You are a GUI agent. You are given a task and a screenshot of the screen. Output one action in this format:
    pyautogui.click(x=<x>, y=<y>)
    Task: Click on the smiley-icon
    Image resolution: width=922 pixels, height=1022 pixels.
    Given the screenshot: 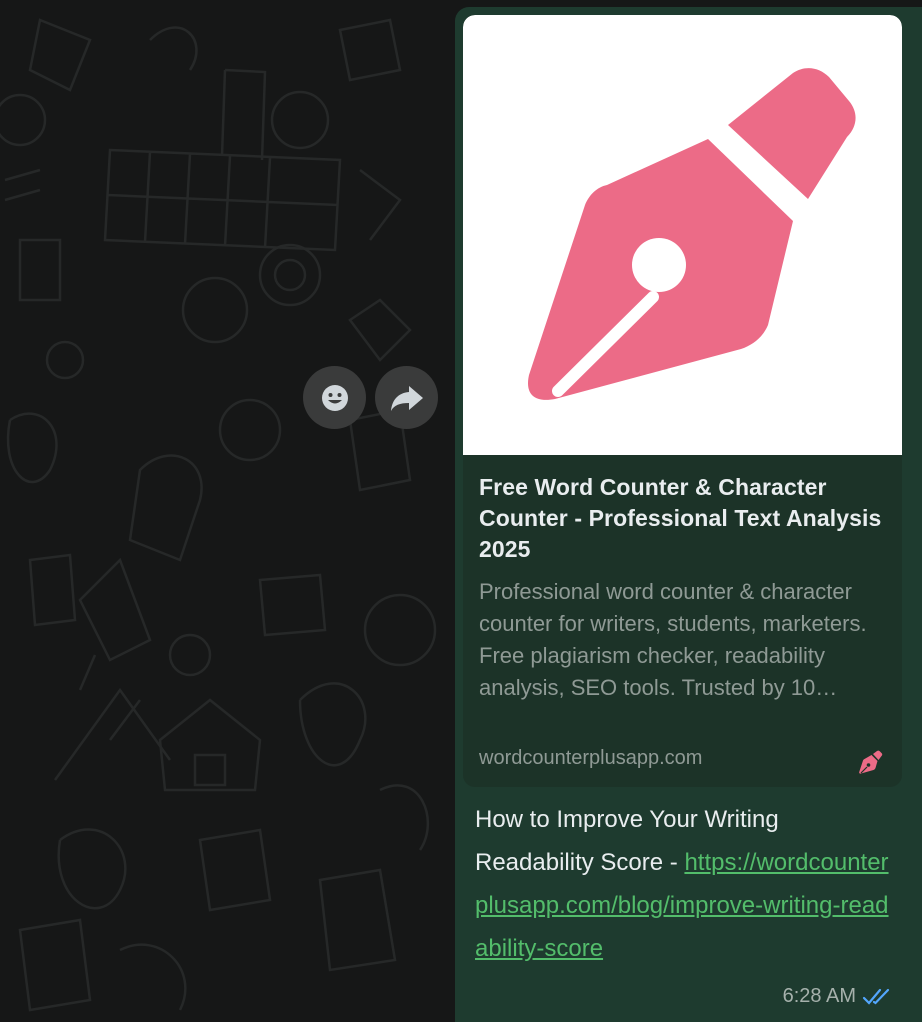 What is the action you would take?
    pyautogui.click(x=334, y=397)
    